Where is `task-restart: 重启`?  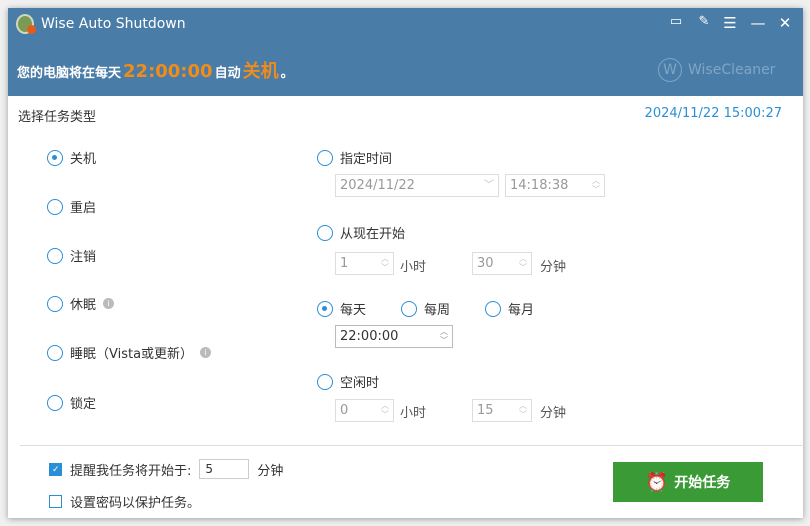
task-restart: 重启 is located at coordinates (71, 206).